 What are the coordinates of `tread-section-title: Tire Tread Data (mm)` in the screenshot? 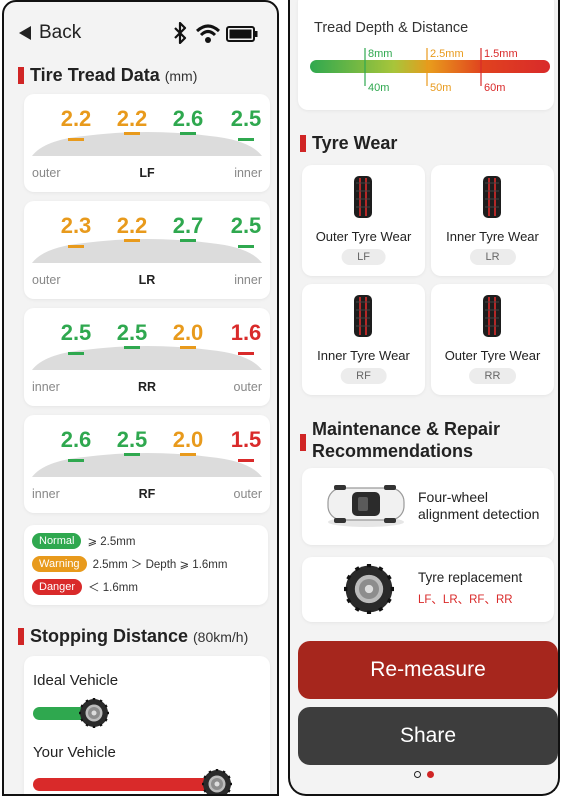 It's located at (107, 75).